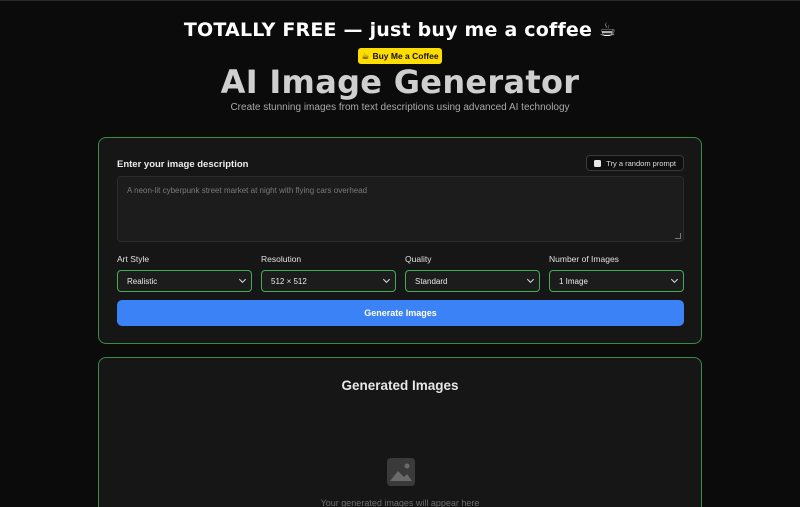 This screenshot has width=800, height=507. I want to click on art-style-field: Art Style Realistic, so click(184, 273).